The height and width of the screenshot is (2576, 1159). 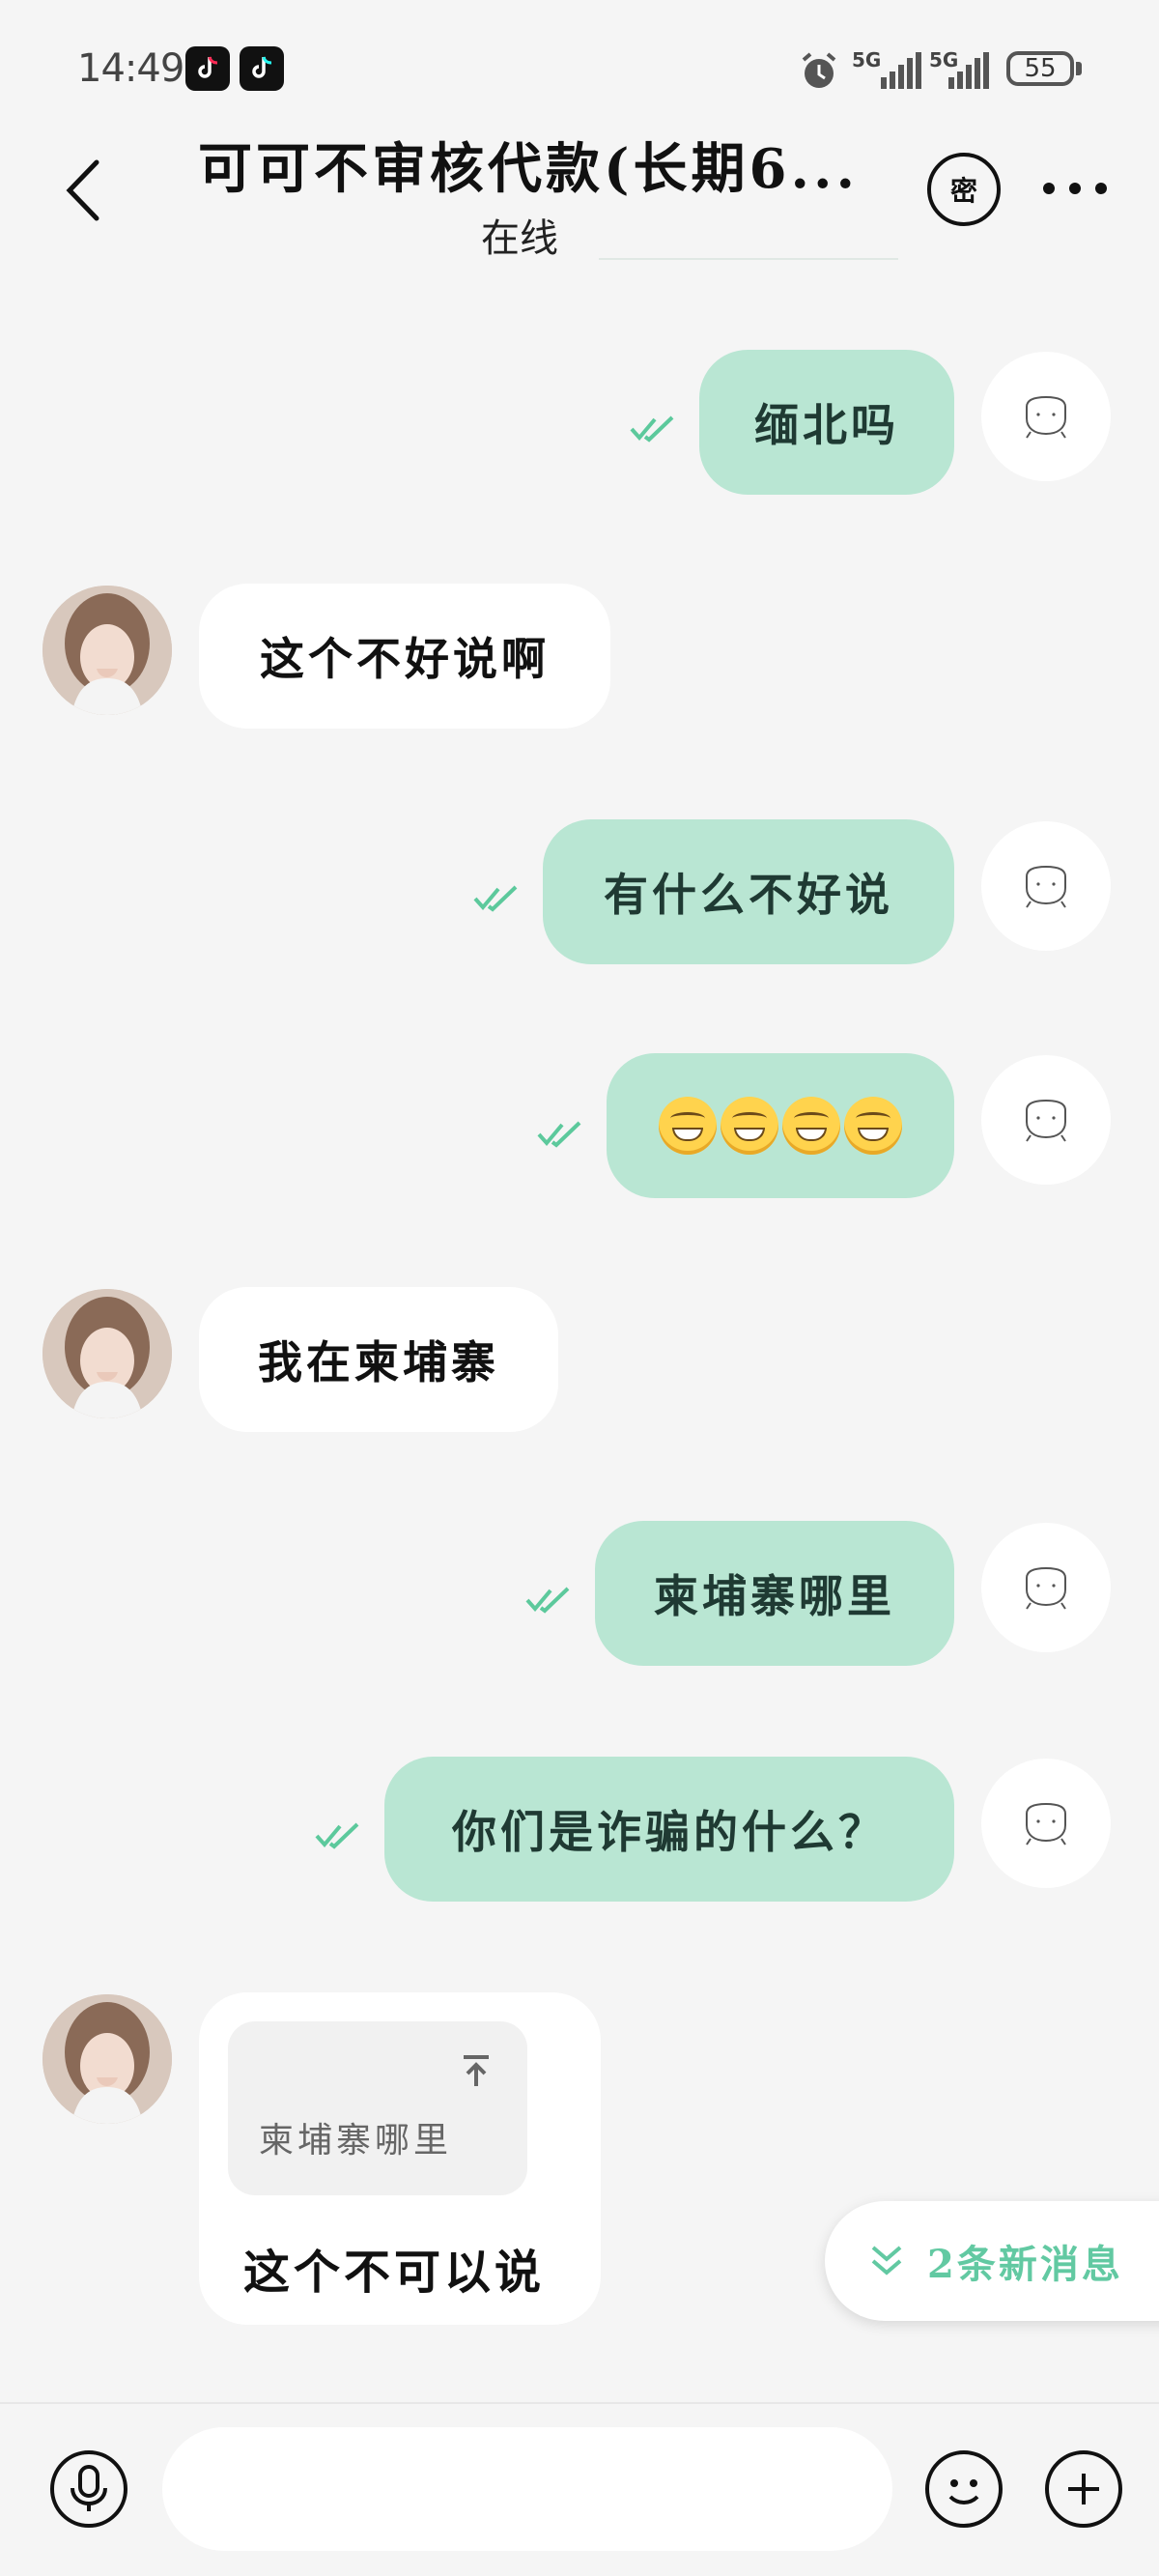 What do you see at coordinates (903, 70) in the screenshot?
I see `signal-bars-1-icon` at bounding box center [903, 70].